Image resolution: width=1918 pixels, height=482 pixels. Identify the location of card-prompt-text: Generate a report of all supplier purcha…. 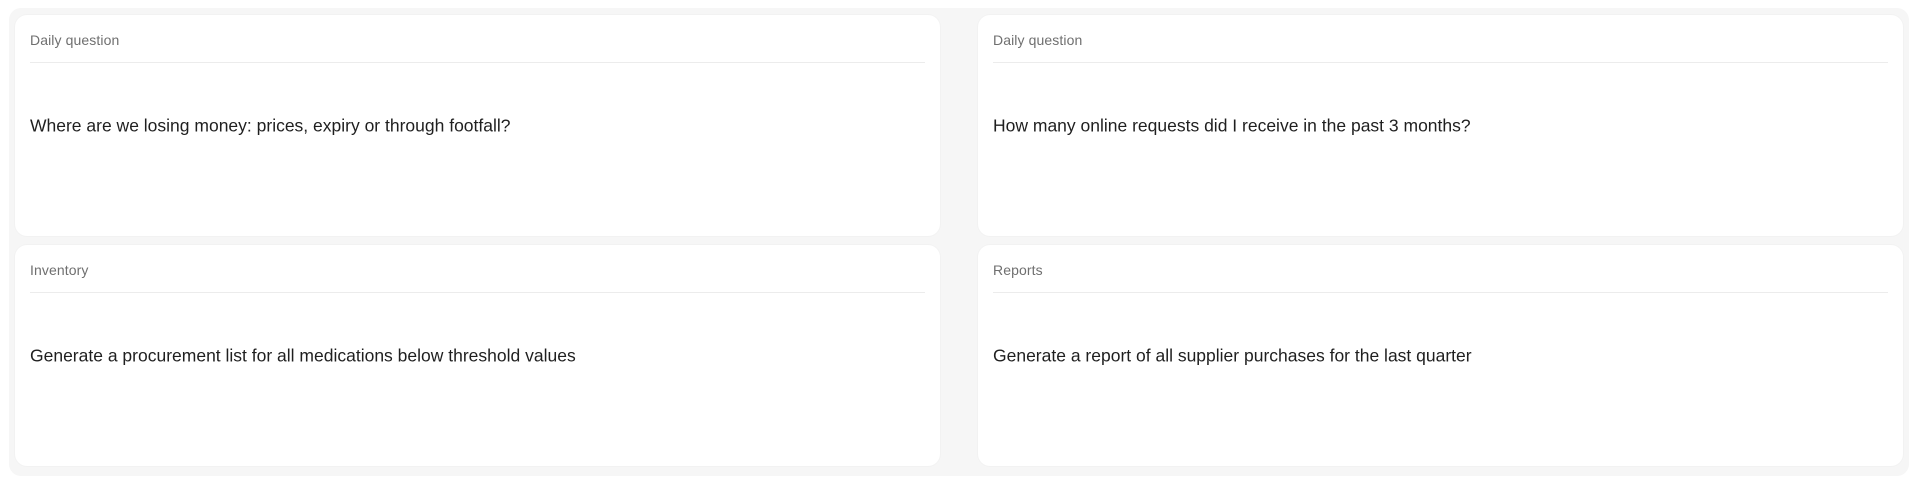
(1232, 355).